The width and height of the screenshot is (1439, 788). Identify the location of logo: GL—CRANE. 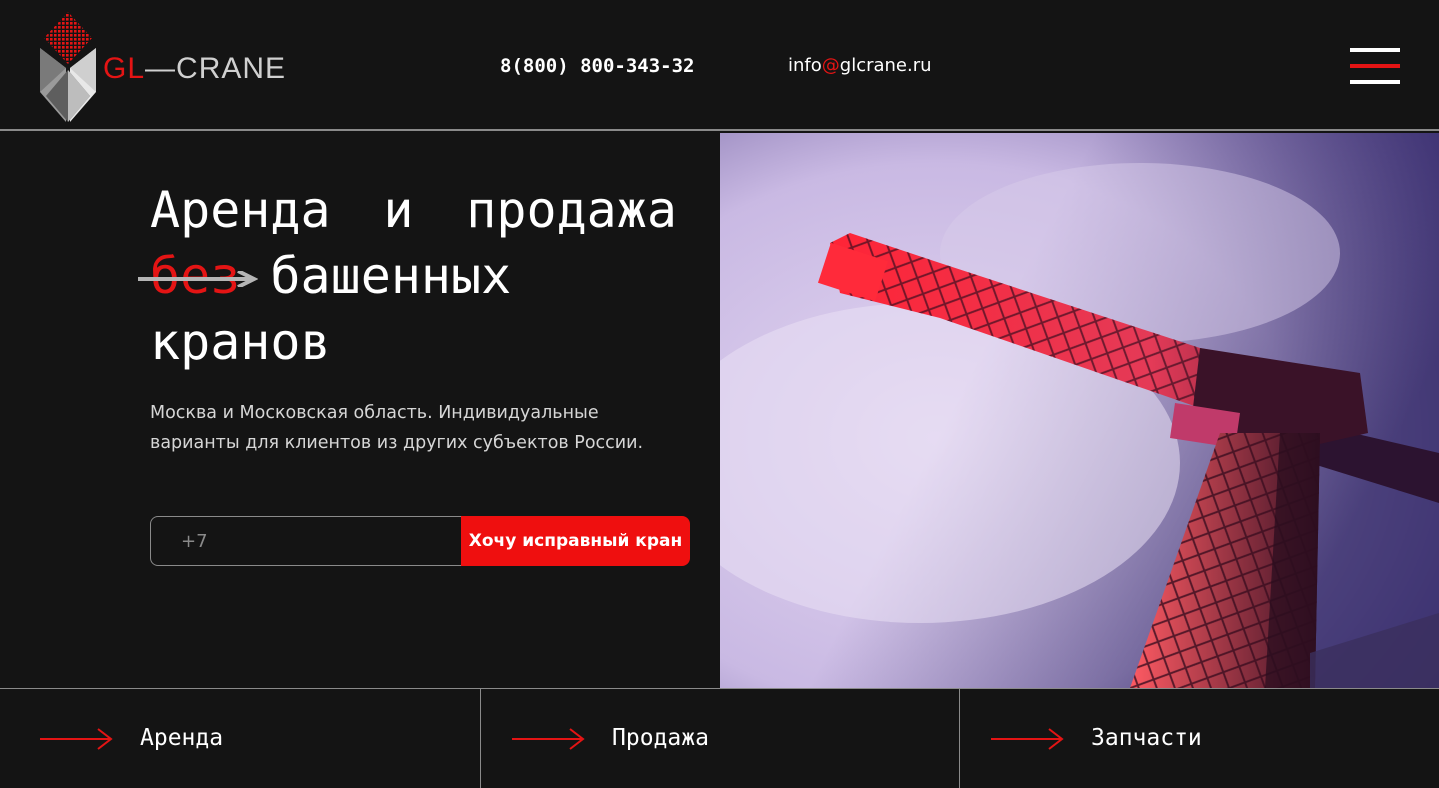
(178, 66).